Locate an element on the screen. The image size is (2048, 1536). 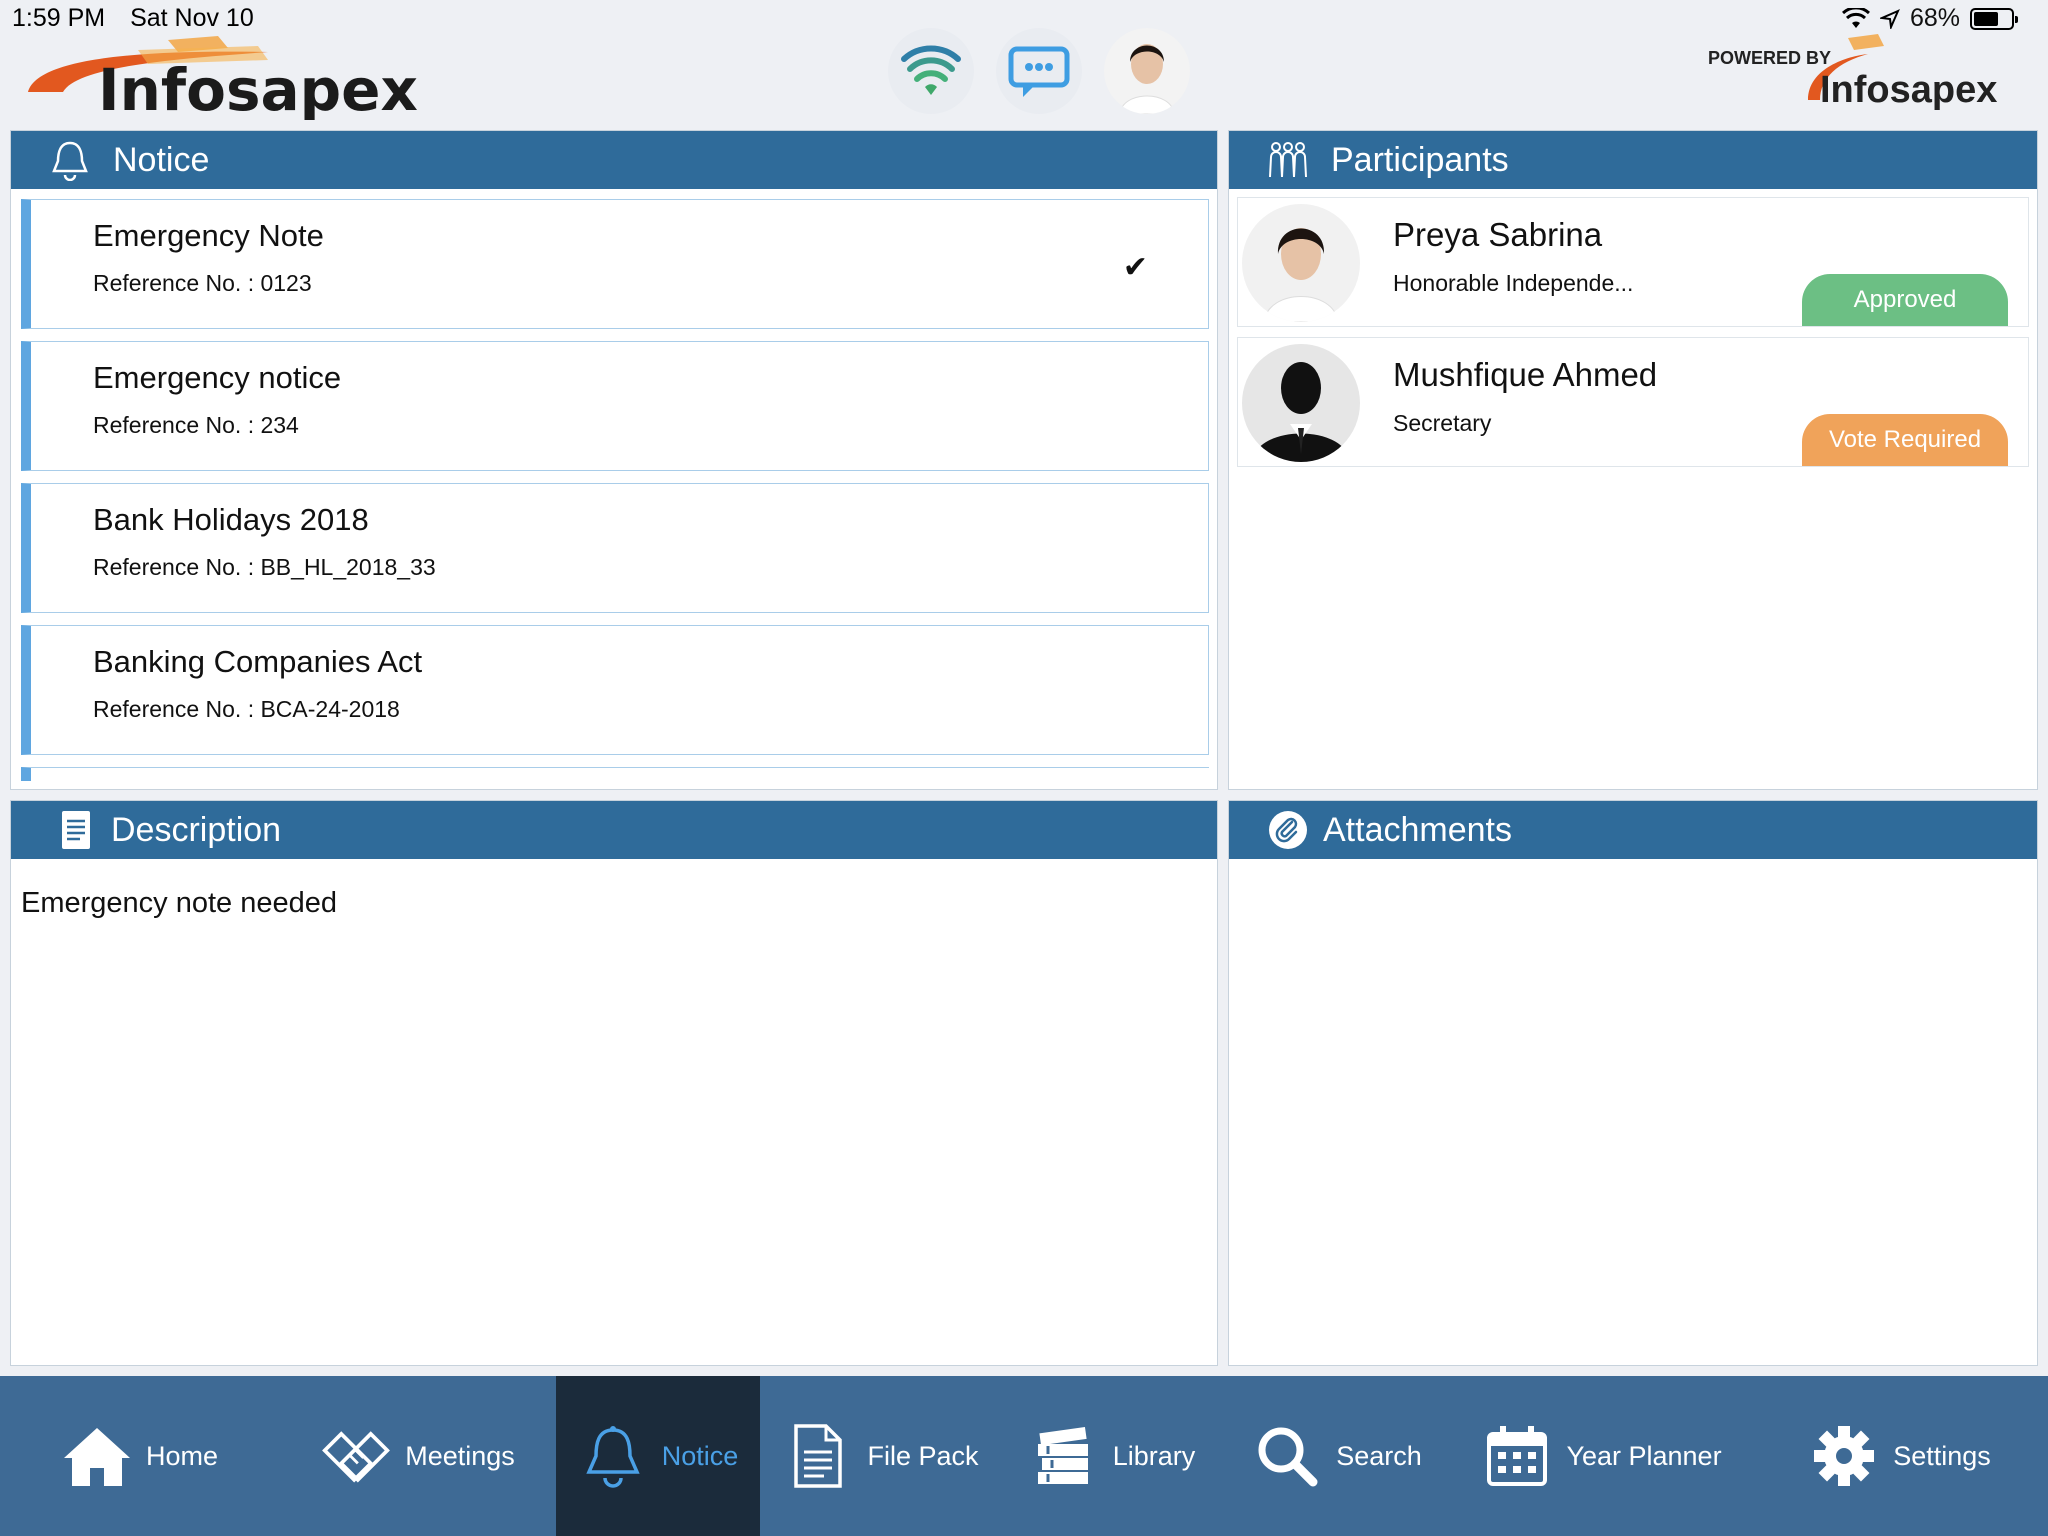
notice-item-reference: Reference No. : BB_HL_2018_33 is located at coordinates (264, 567).